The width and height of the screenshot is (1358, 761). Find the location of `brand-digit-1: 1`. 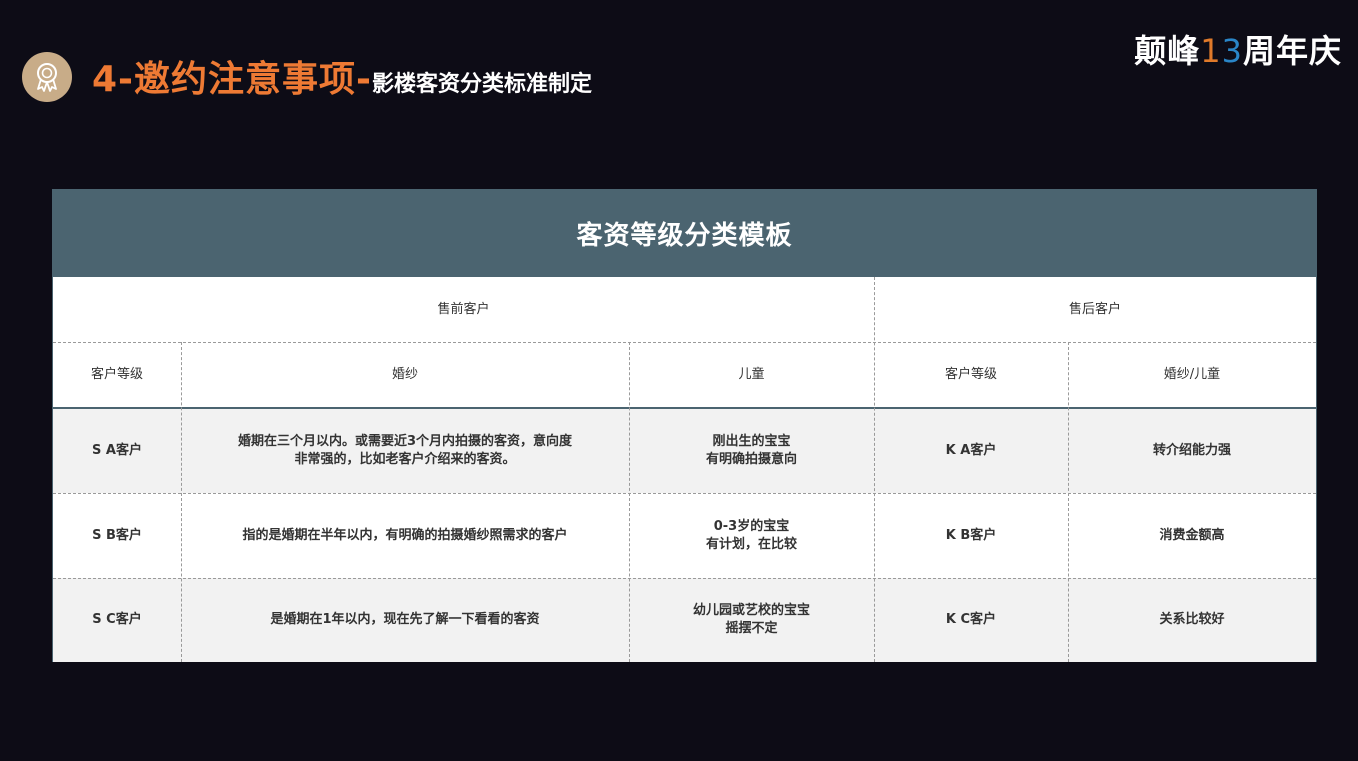

brand-digit-1: 1 is located at coordinates (1211, 51).